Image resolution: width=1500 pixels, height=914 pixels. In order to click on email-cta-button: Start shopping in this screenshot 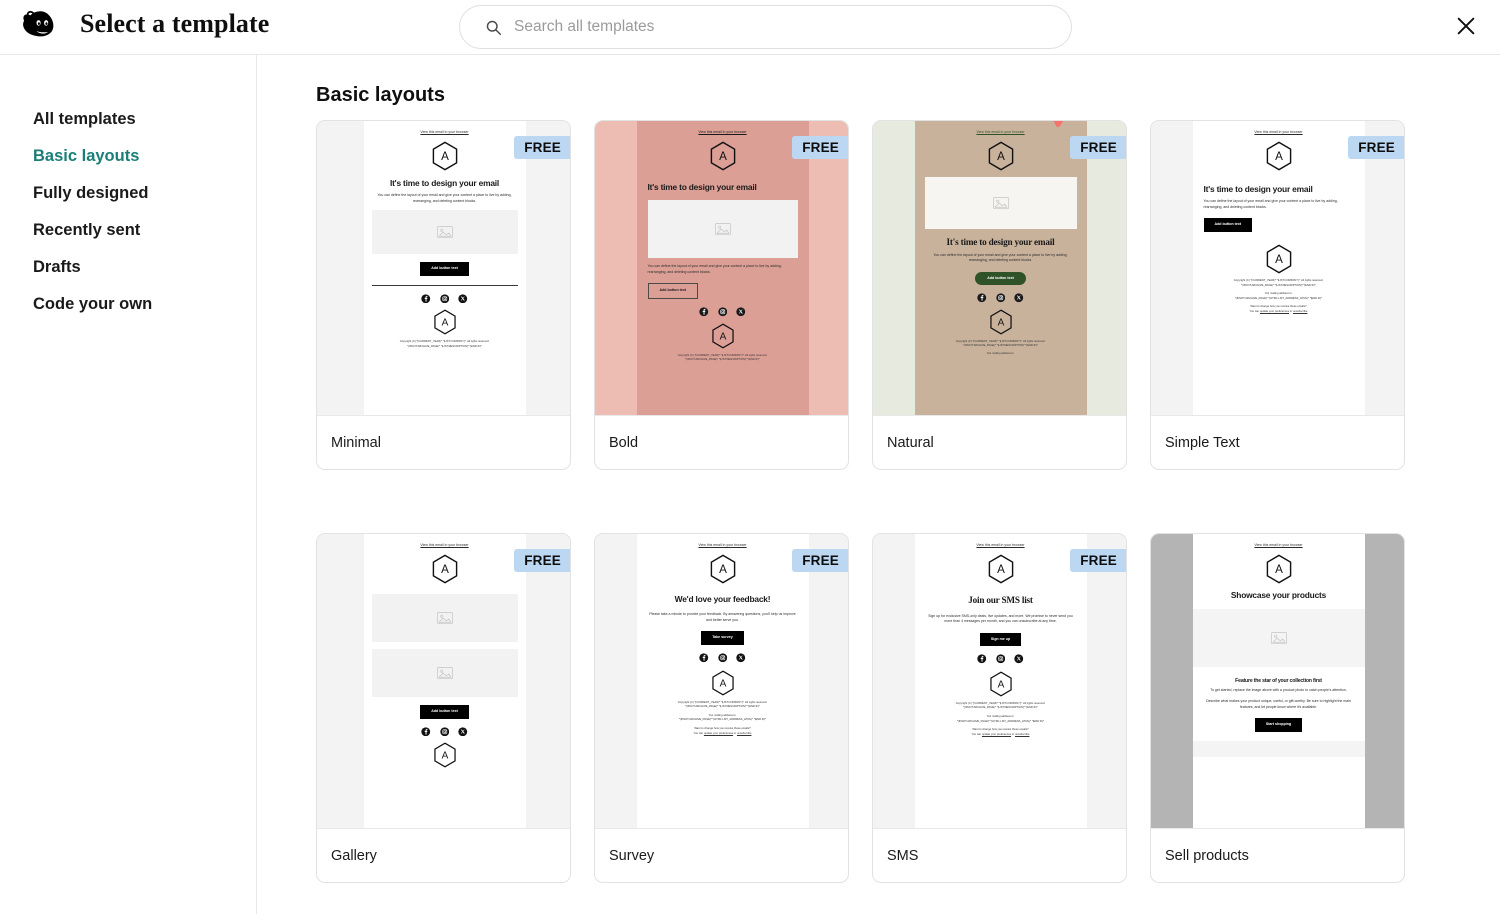, I will do `click(1278, 725)`.